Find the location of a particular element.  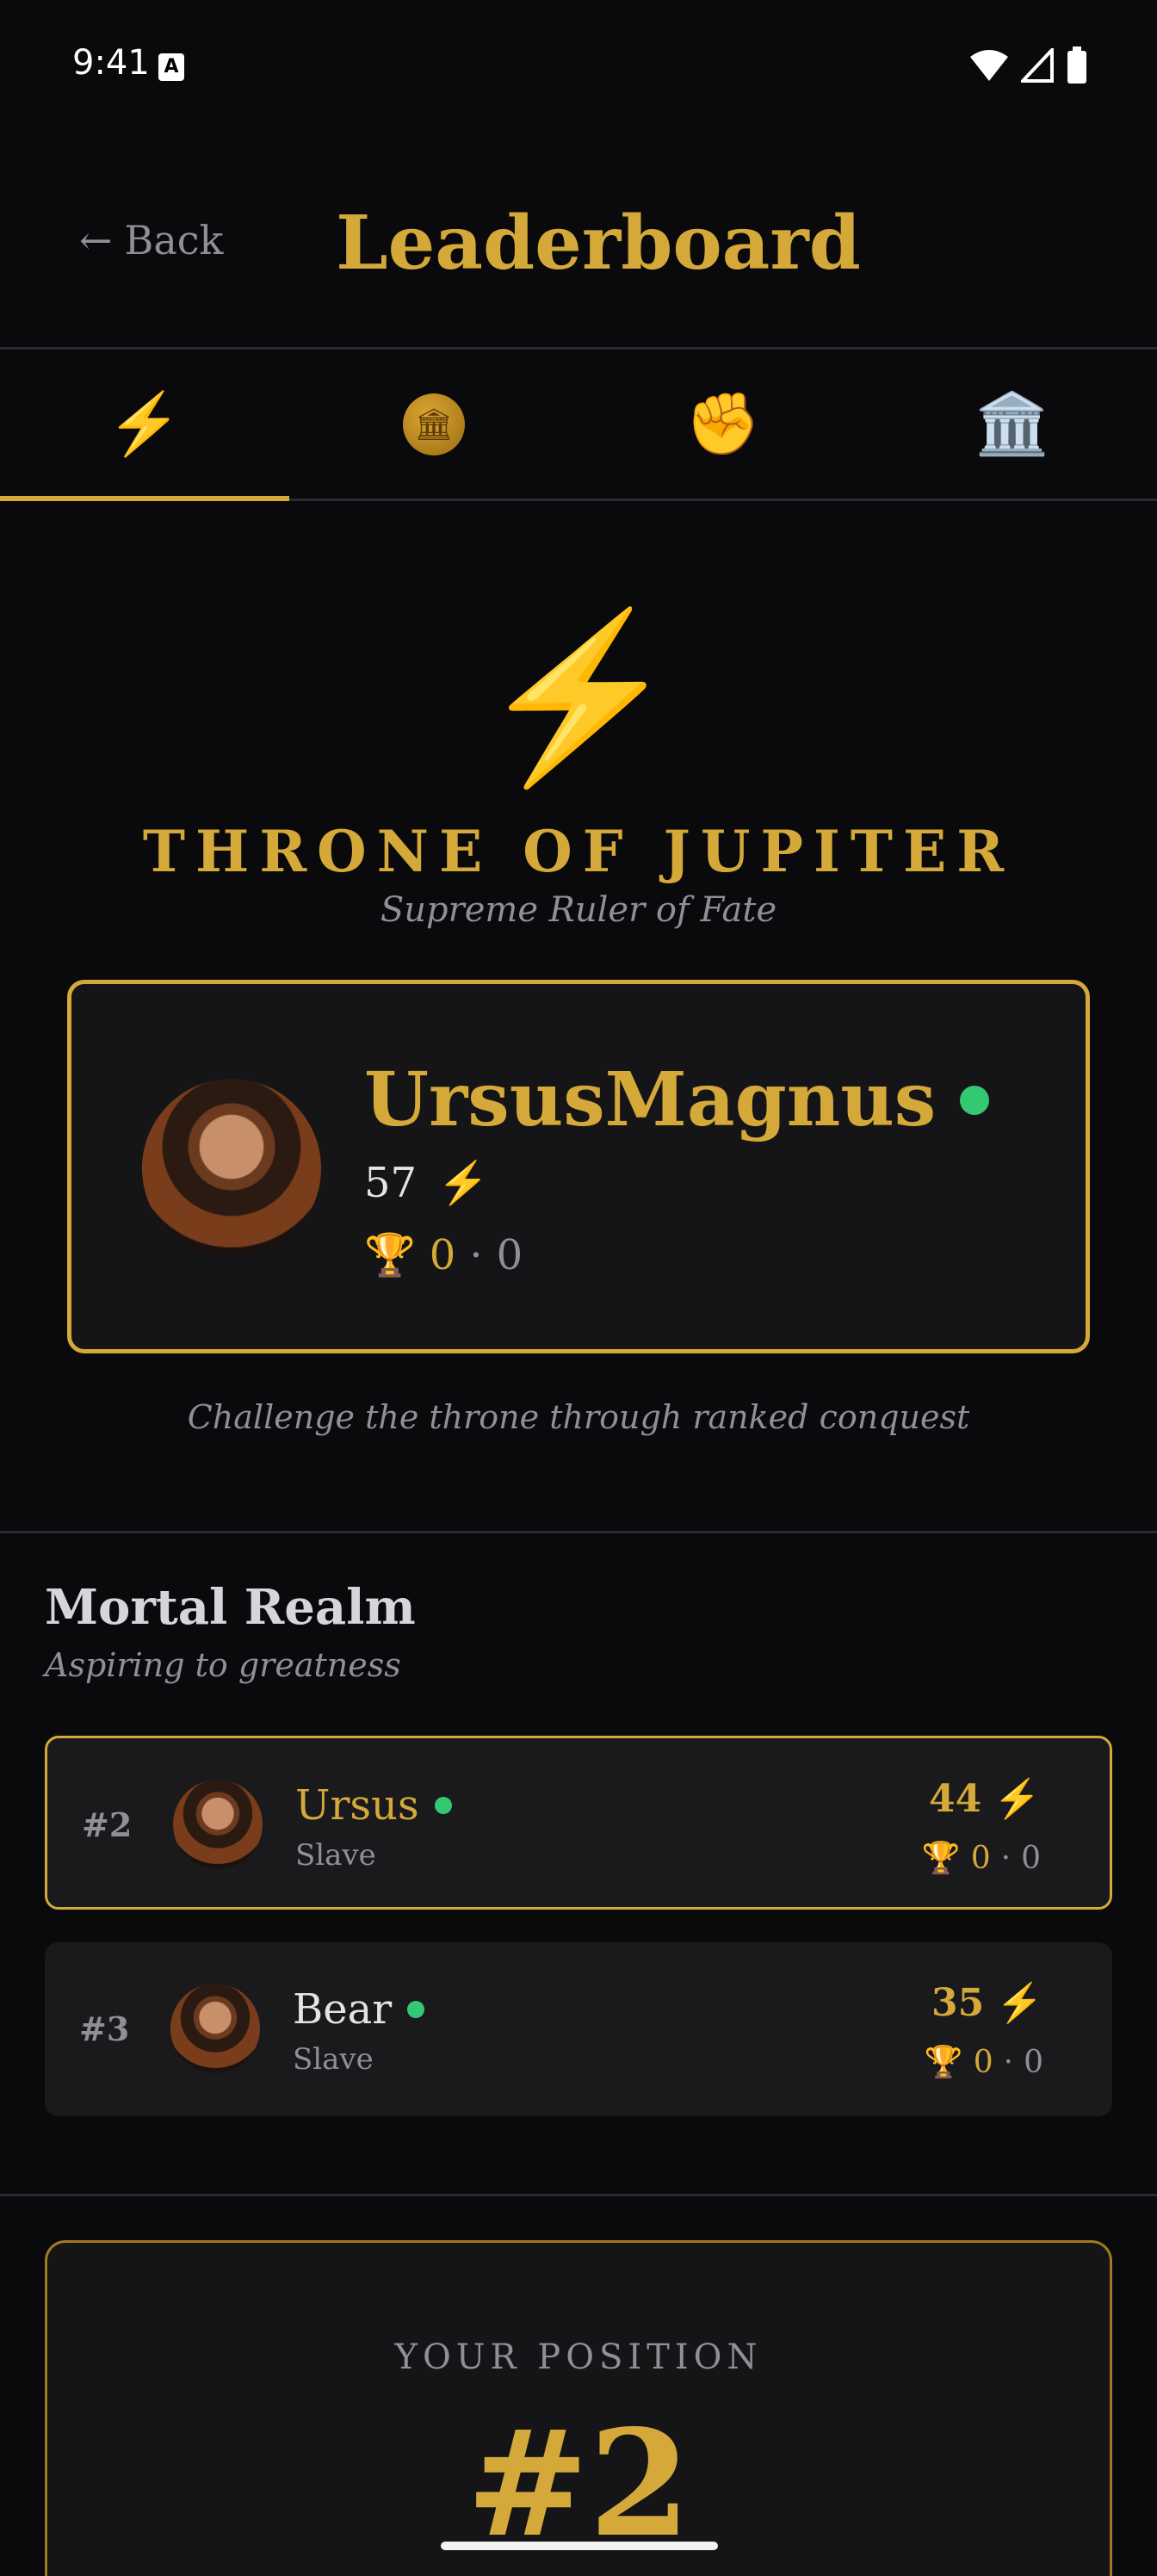

accessibility-icon: A is located at coordinates (171, 67).